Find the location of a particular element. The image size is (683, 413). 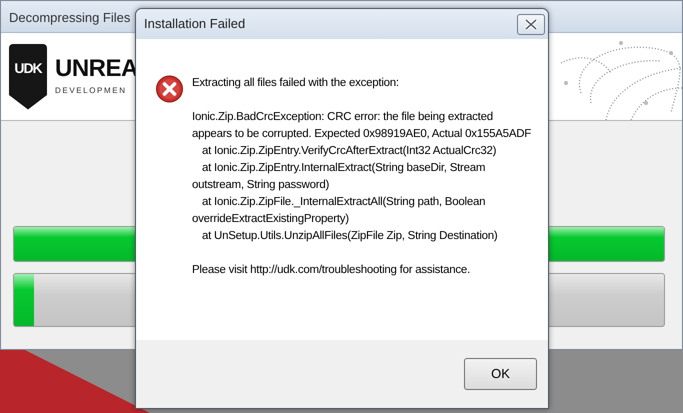

stack-trace-line: at Ionic.Zip.ZipEntry.InternalExtract(String baseDir, Stream outstream, String password) is located at coordinates (339, 177).